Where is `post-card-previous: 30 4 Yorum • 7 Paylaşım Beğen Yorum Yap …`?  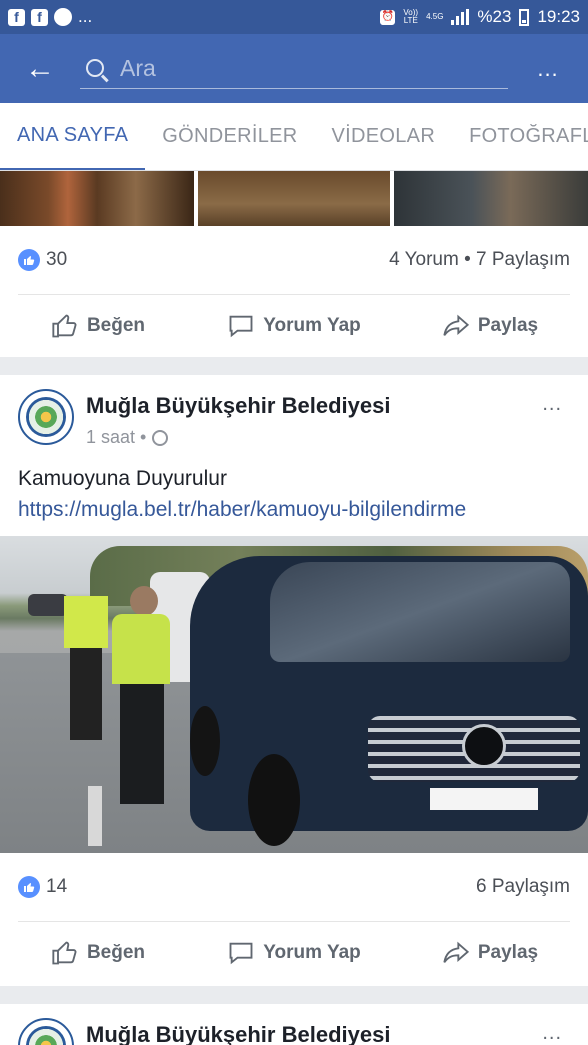
post-card-previous: 30 4 Yorum • 7 Paylaşım Beğen Yorum Yap … is located at coordinates (294, 291).